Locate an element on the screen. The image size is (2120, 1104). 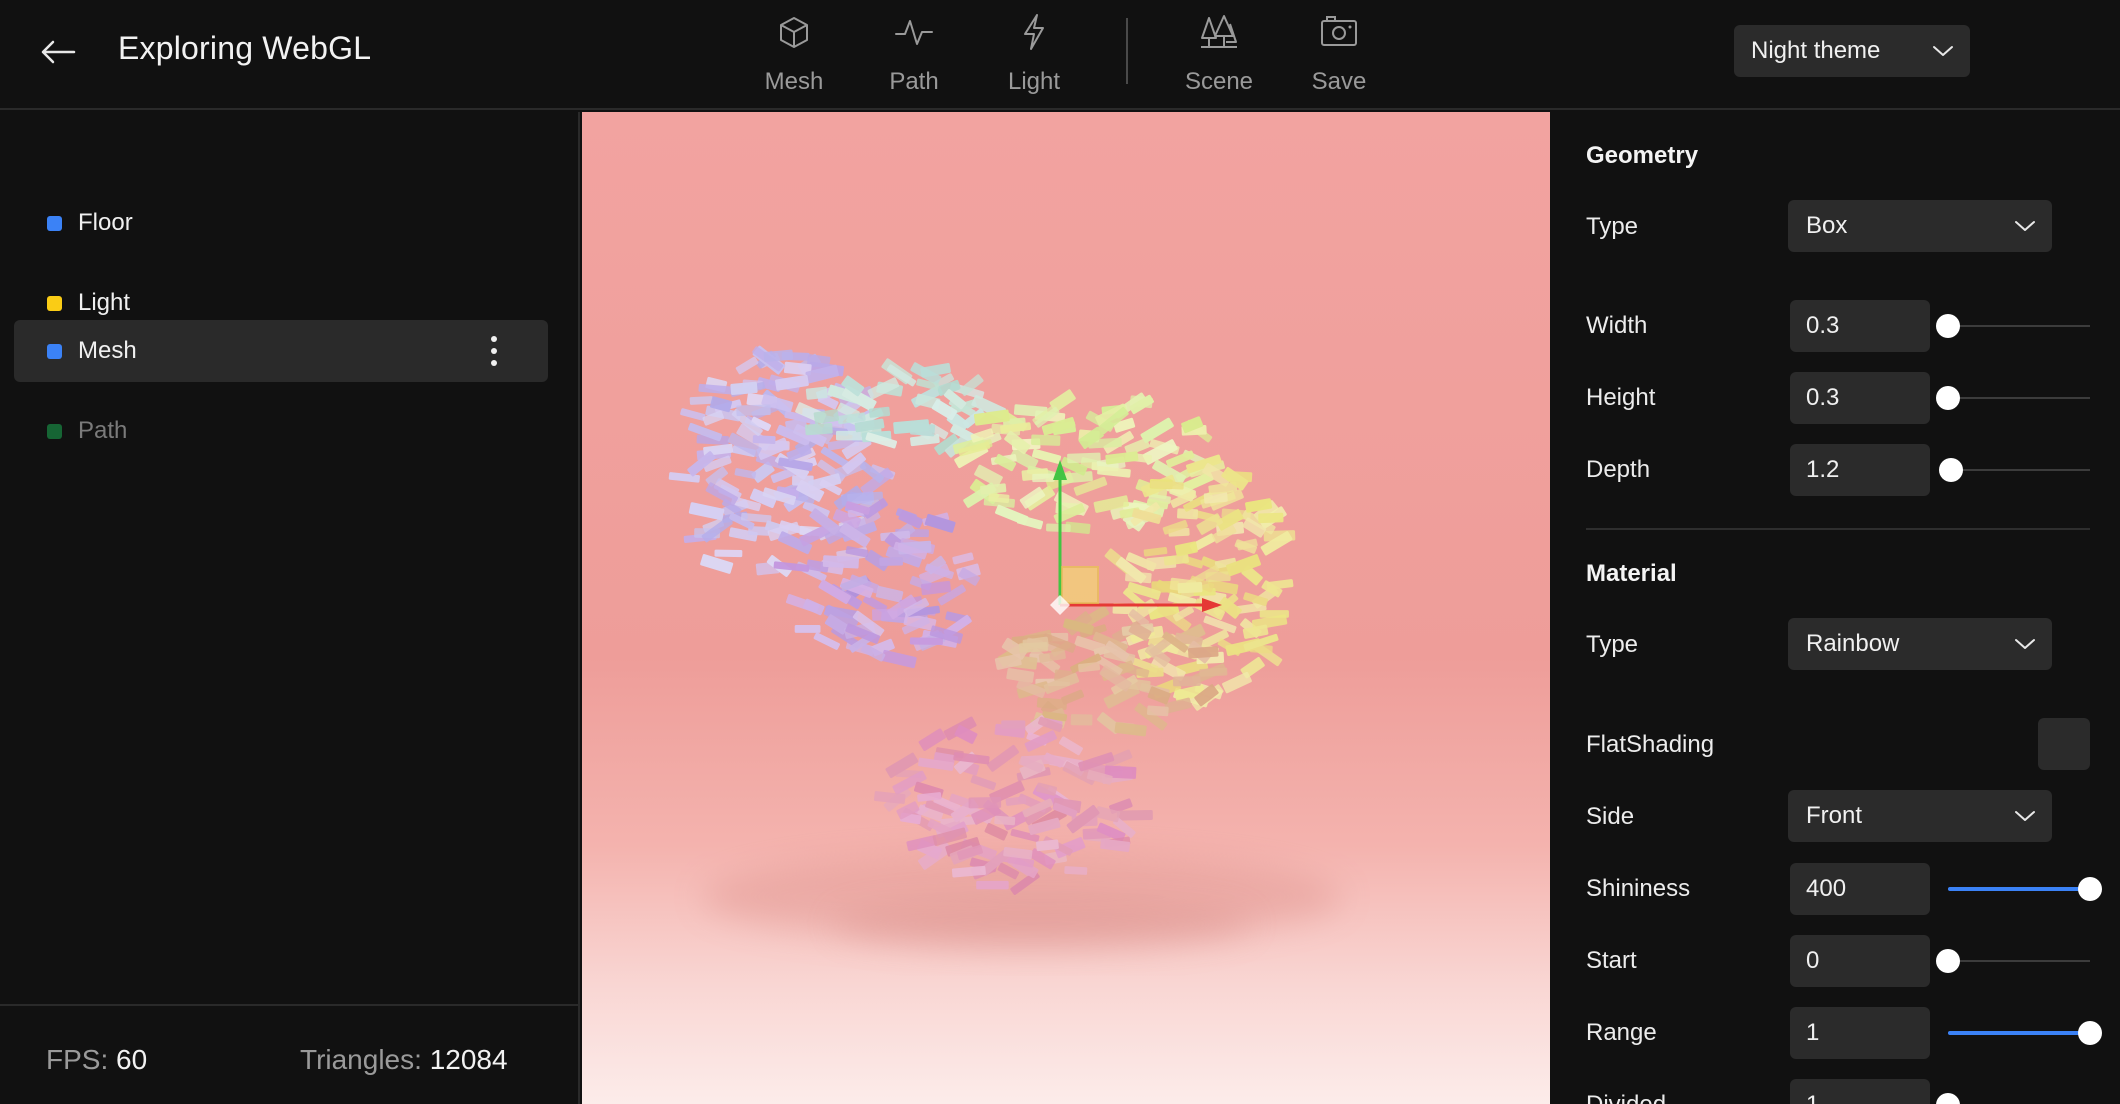
page-title: Exploring WebGL is located at coordinates (245, 48).